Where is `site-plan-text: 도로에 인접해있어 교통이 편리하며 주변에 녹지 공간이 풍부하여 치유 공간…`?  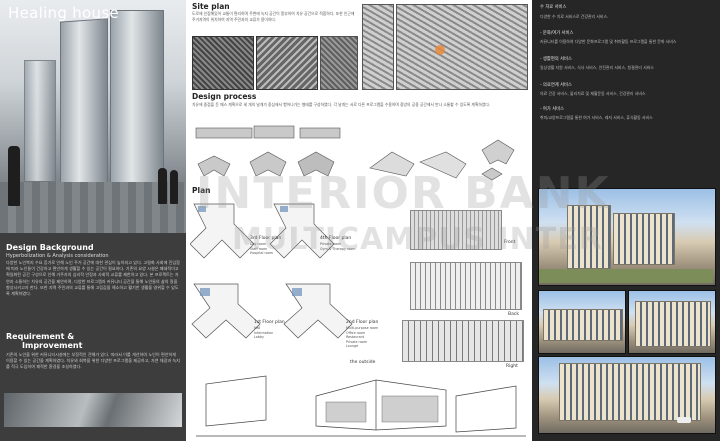 site-plan-text: 도로에 인접해있어 교통이 편리하며 주변에 녹지 공간이 풍부하여 치유 공간… is located at coordinates (273, 16).